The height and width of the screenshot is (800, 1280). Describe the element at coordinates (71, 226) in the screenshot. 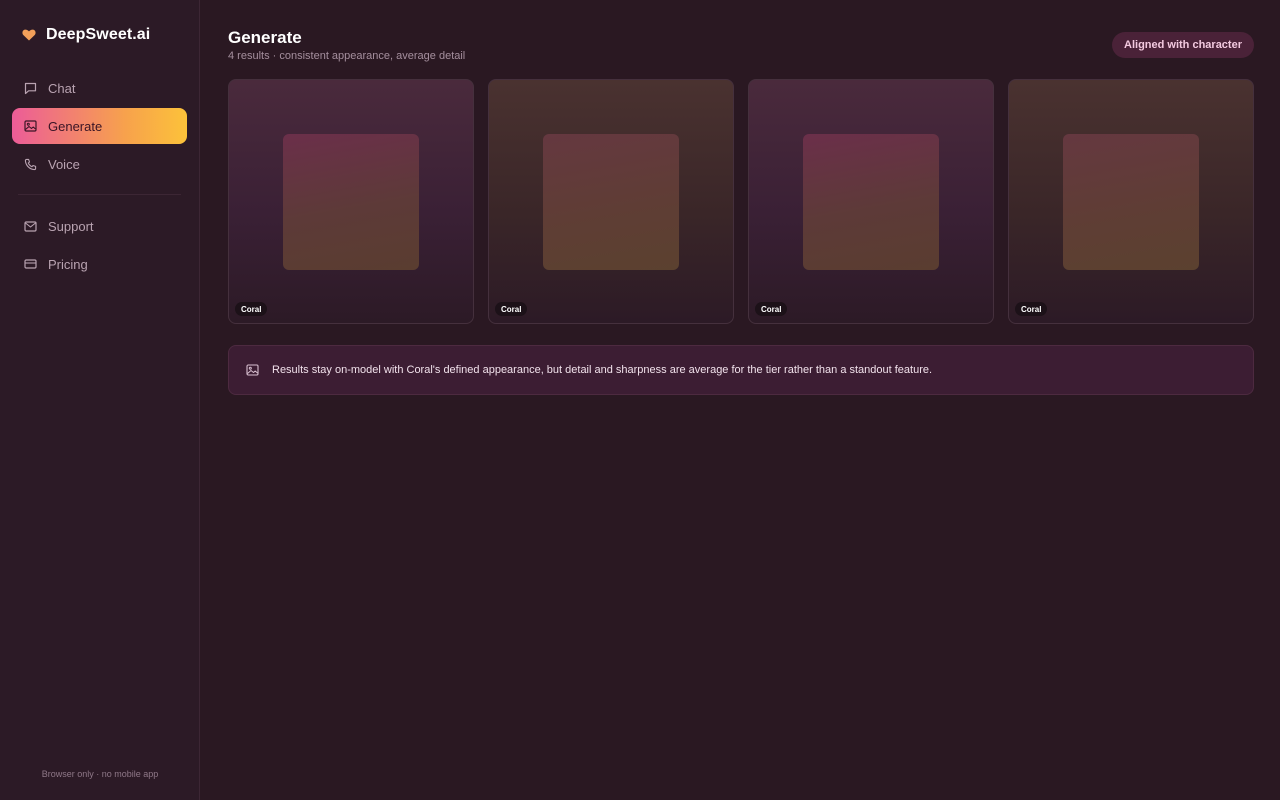

I see `sidebar-item-label: Support` at that location.